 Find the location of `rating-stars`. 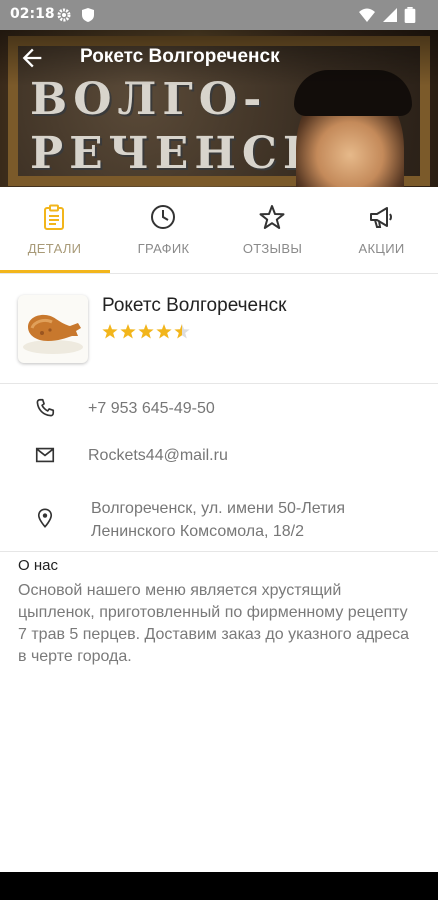

rating-stars is located at coordinates (147, 334).